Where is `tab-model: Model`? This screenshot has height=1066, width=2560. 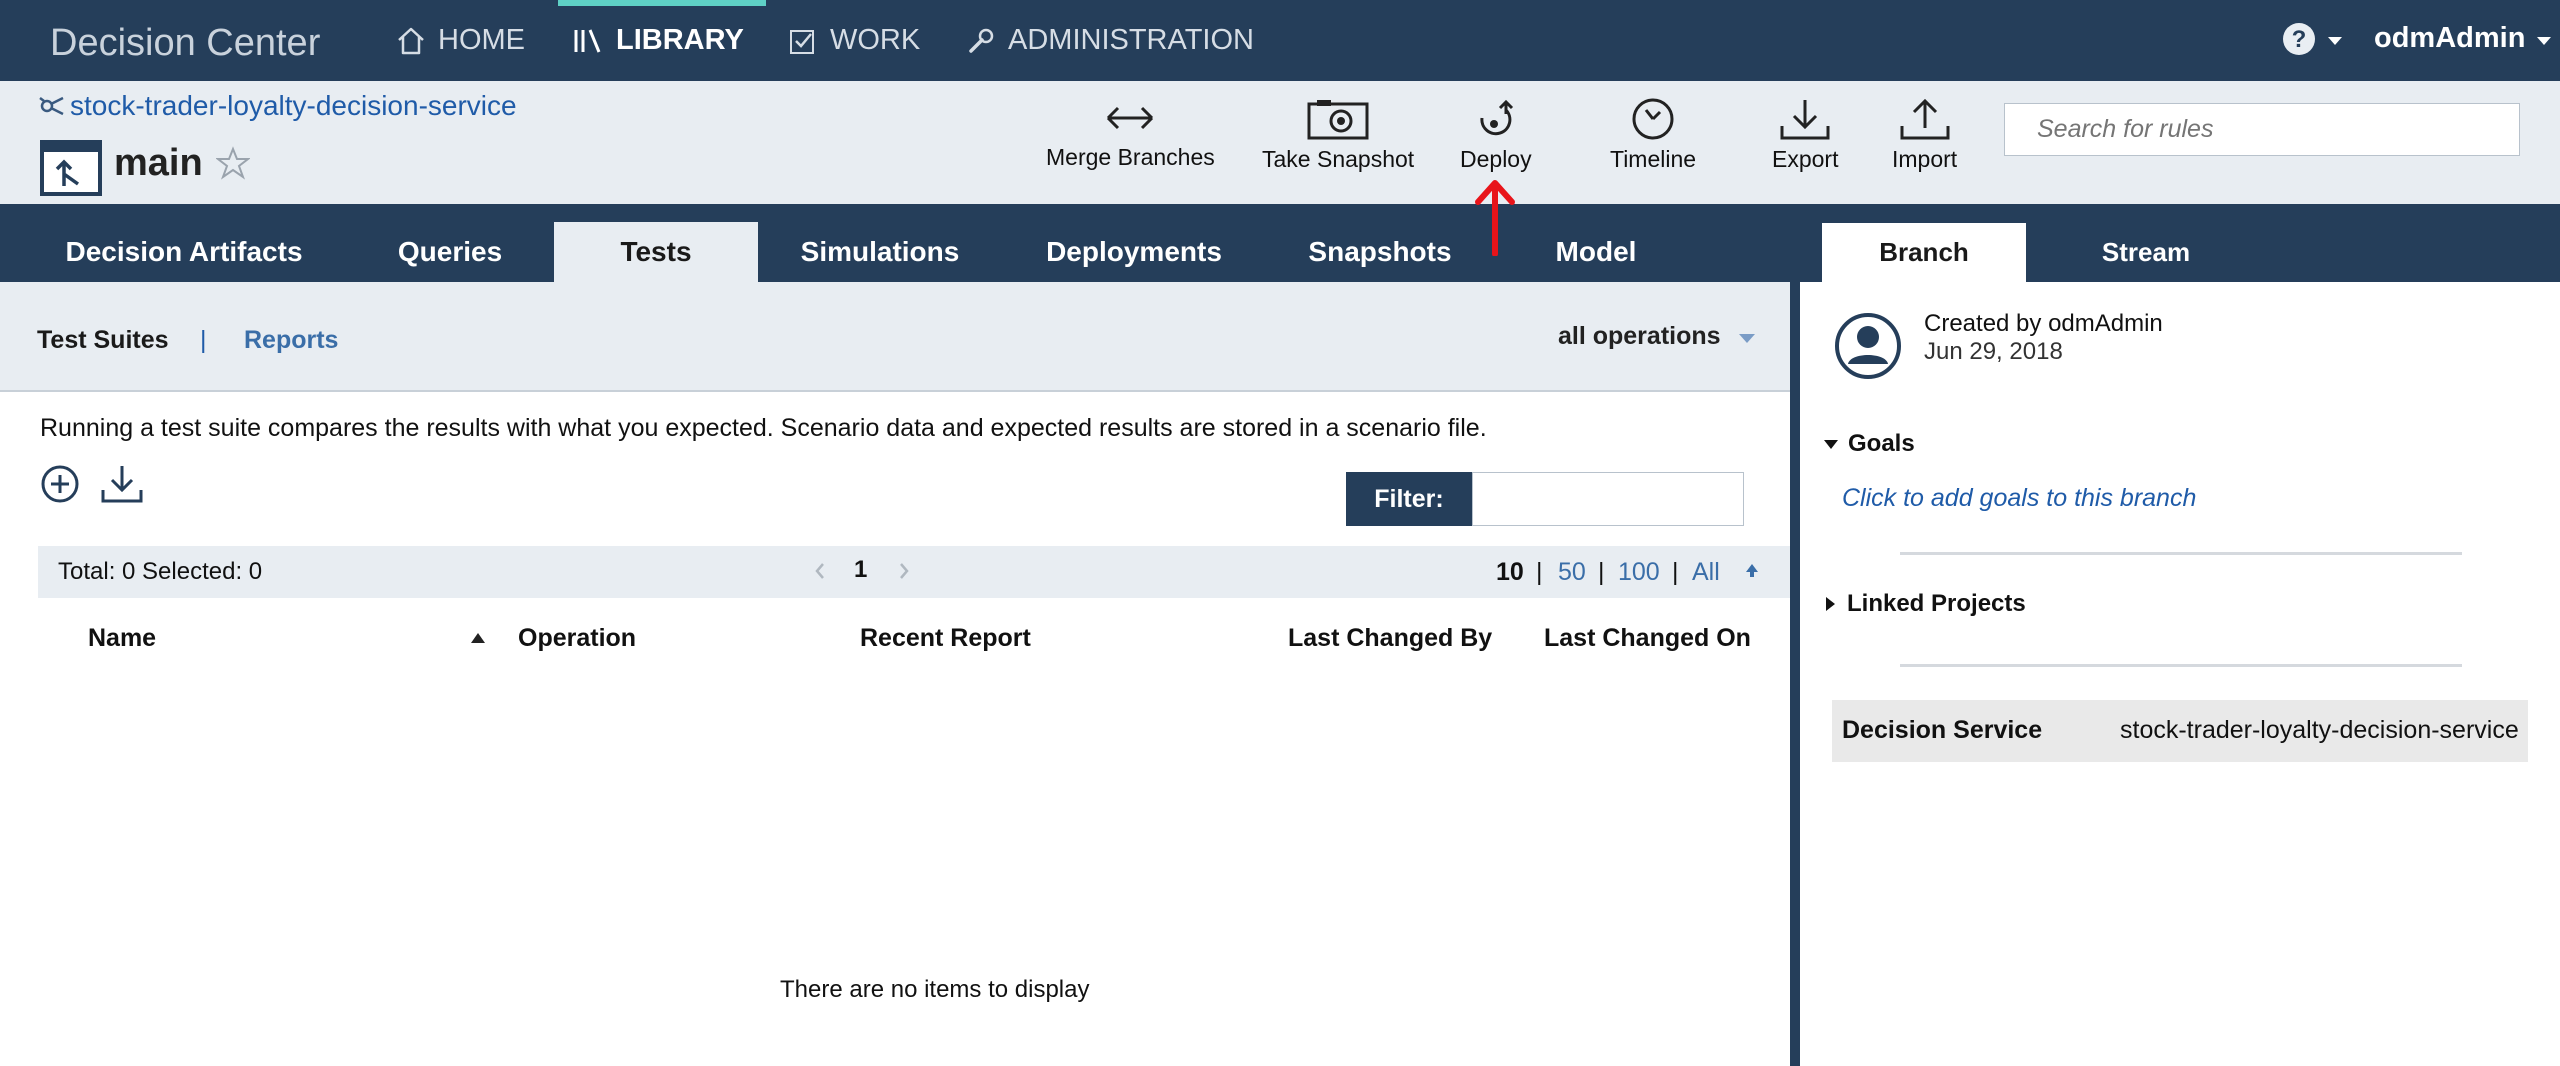
tab-model: Model is located at coordinates (1596, 252).